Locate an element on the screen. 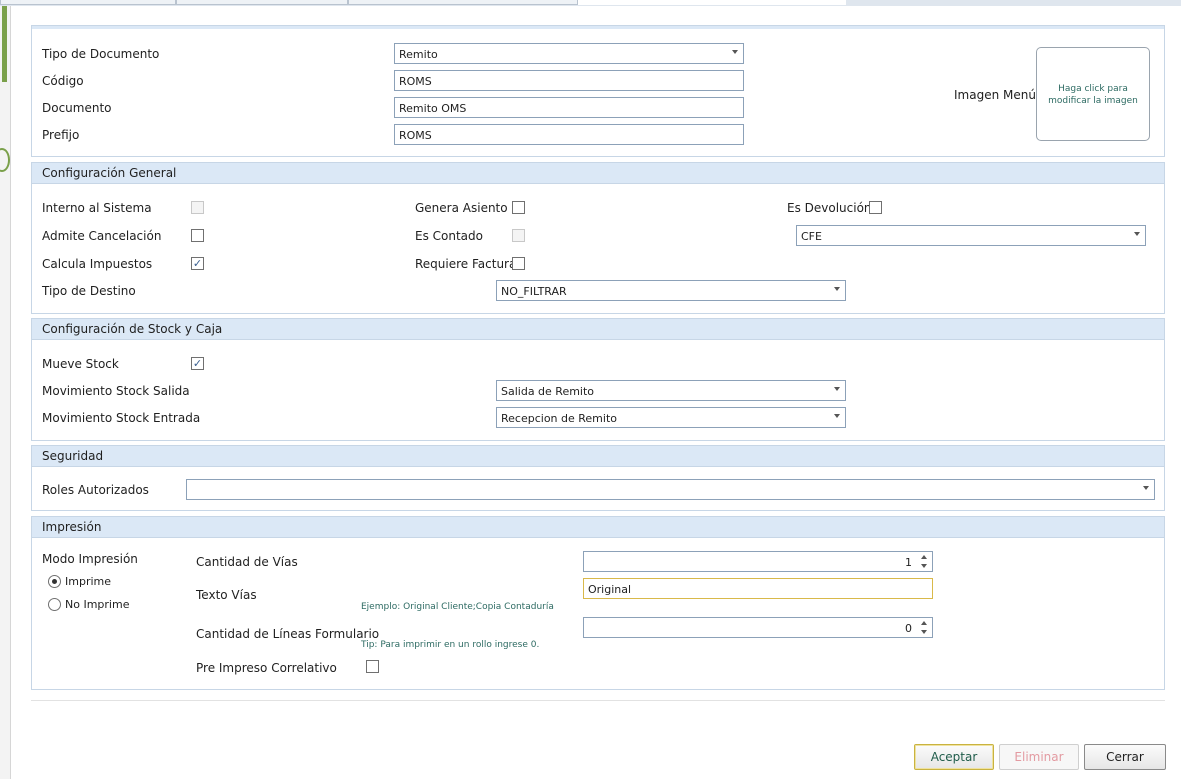 The image size is (1181, 779). documento-input: Remito OMS is located at coordinates (569, 107).